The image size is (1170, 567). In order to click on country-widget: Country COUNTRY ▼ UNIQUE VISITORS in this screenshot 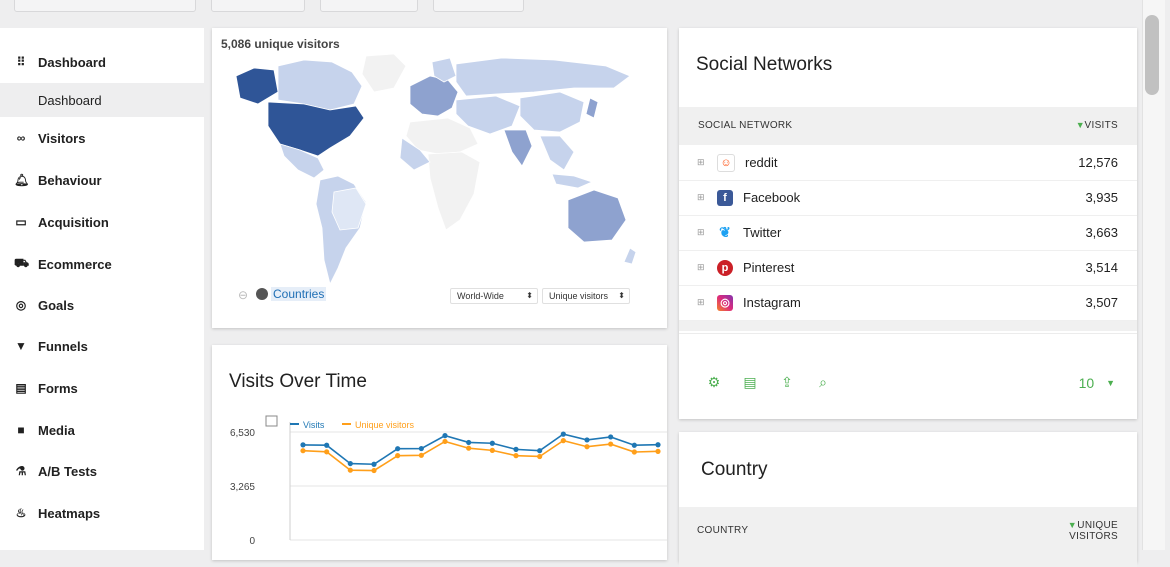, I will do `click(908, 499)`.